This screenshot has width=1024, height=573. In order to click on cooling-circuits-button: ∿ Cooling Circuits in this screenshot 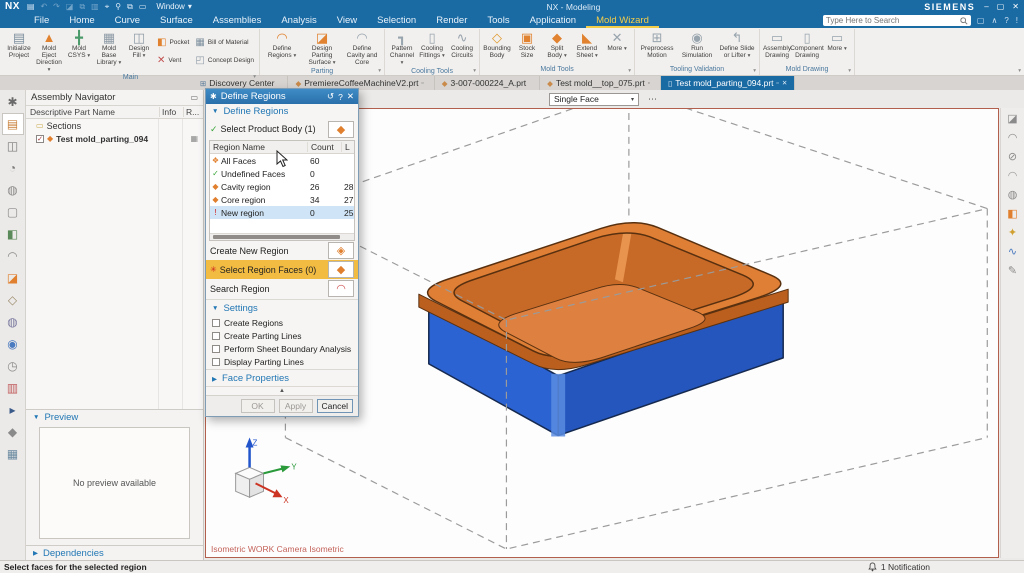, I will do `click(462, 48)`.